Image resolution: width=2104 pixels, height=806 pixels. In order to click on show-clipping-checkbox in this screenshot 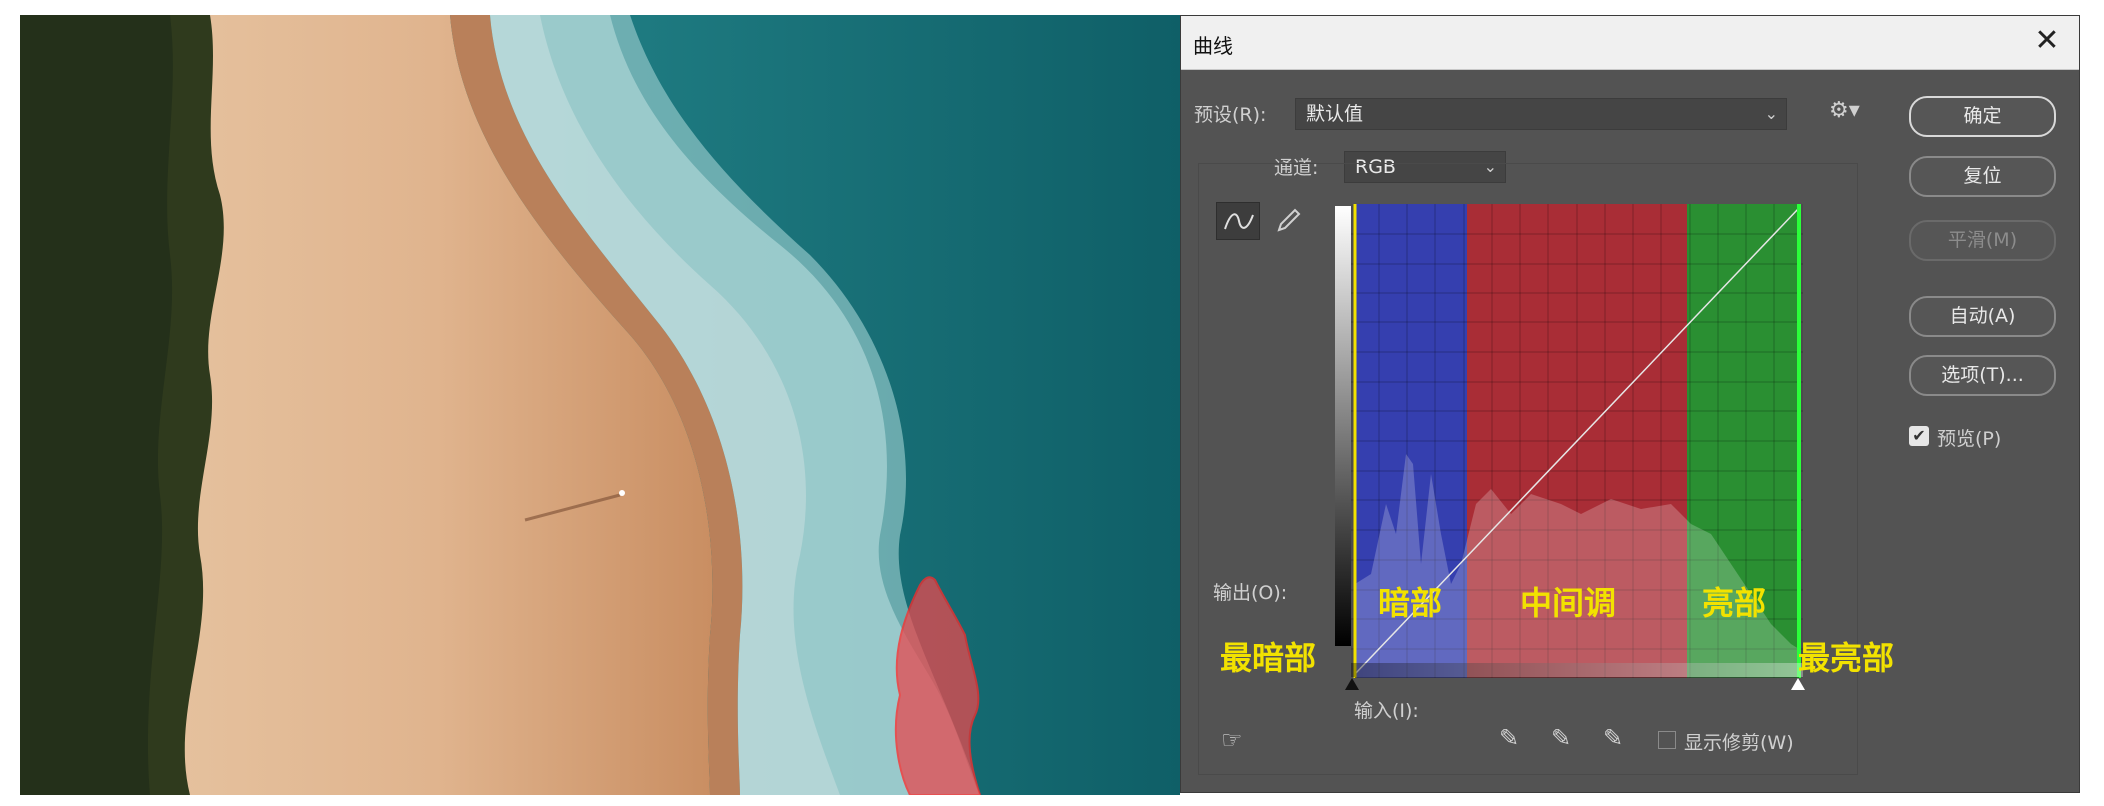, I will do `click(1667, 740)`.